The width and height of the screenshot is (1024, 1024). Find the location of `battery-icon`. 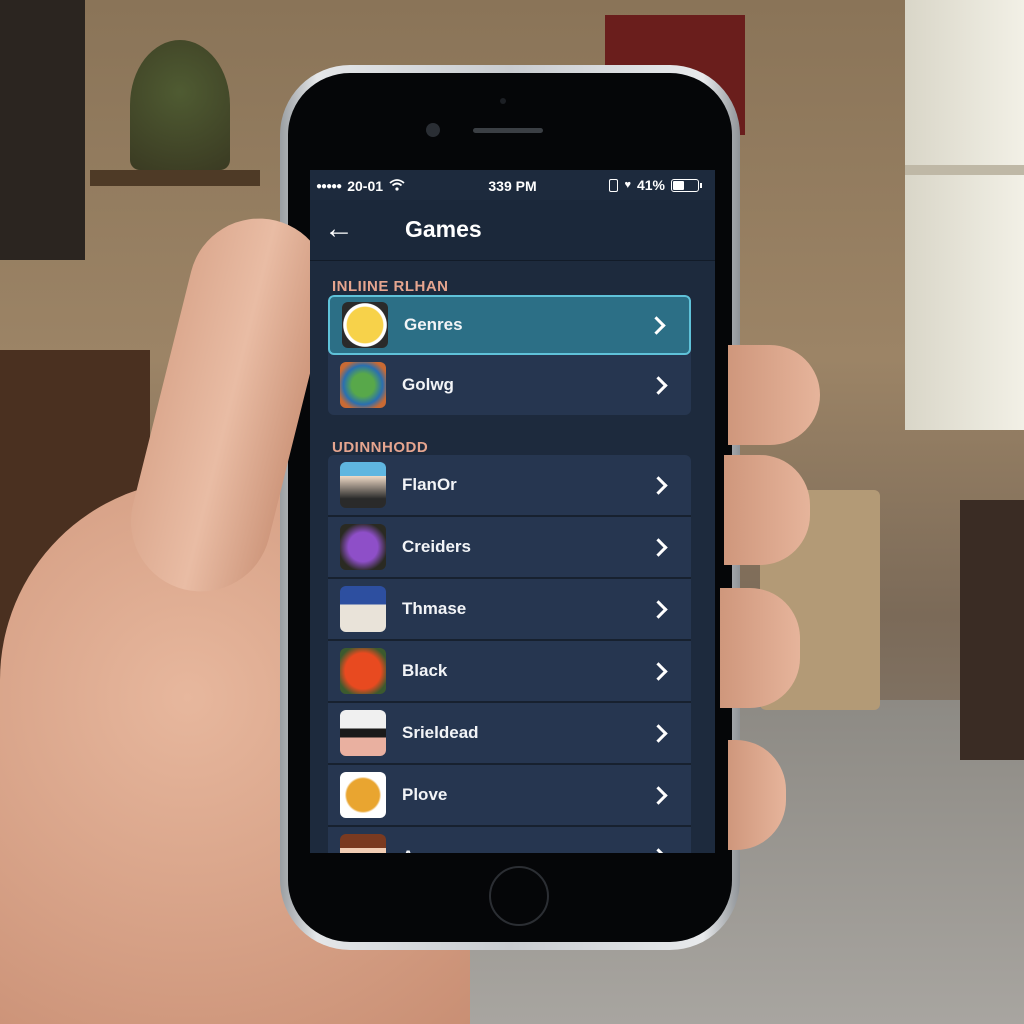

battery-icon is located at coordinates (686, 185).